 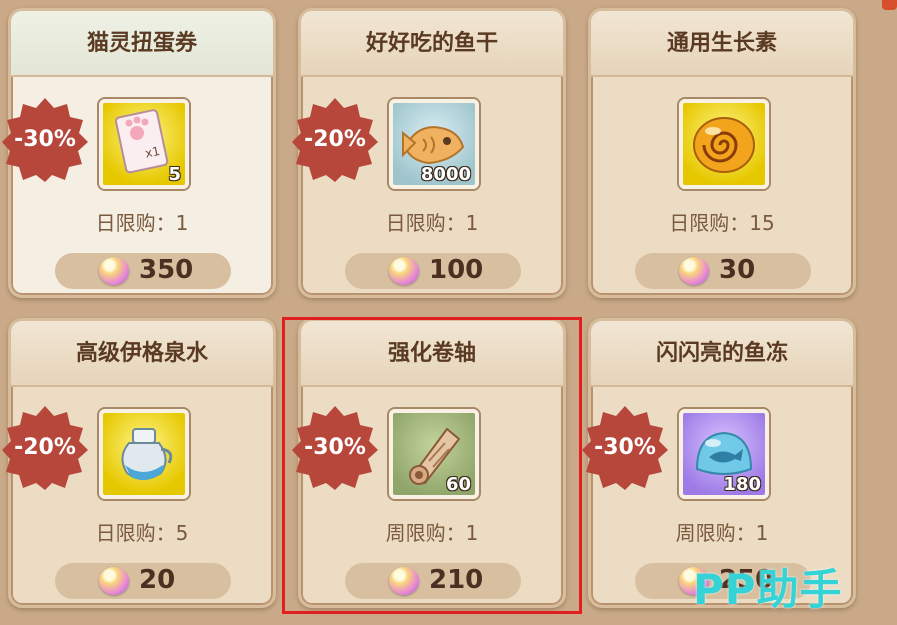 I want to click on price-value: 100, so click(x=456, y=270).